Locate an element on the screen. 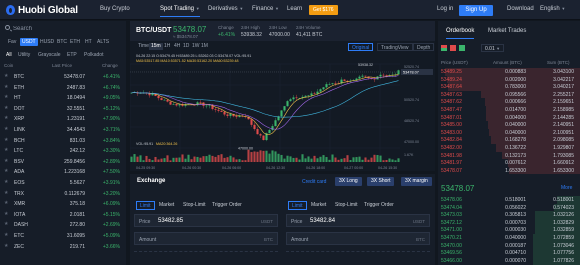  margin-3x-button: 3X margin is located at coordinates (416, 181).